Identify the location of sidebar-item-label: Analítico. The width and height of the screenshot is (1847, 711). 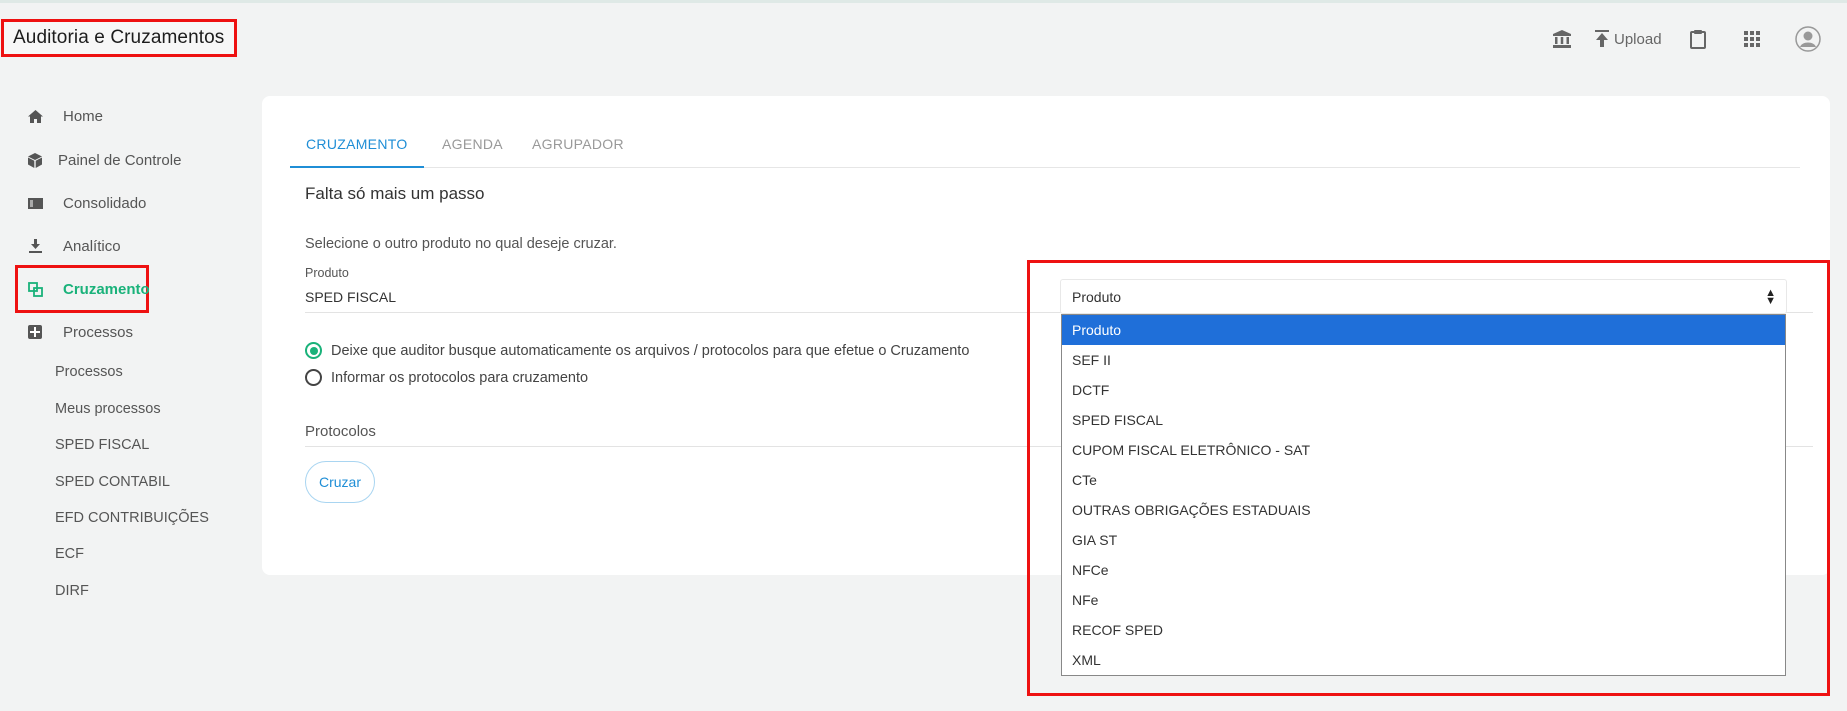
(92, 246).